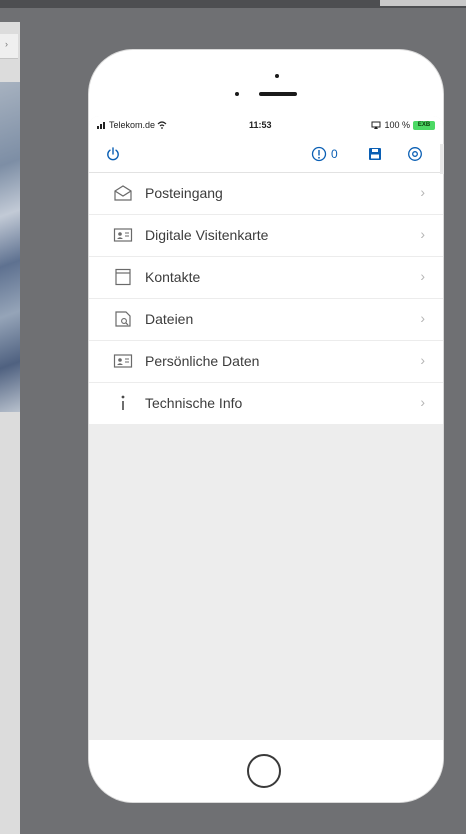  Describe the element at coordinates (266, 403) in the screenshot. I see `menu-item-technische-info: Technische Info ›` at that location.